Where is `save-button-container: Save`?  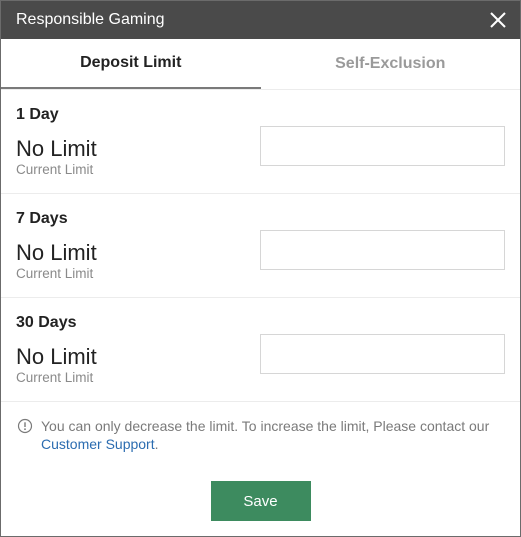 save-button-container: Save is located at coordinates (260, 501).